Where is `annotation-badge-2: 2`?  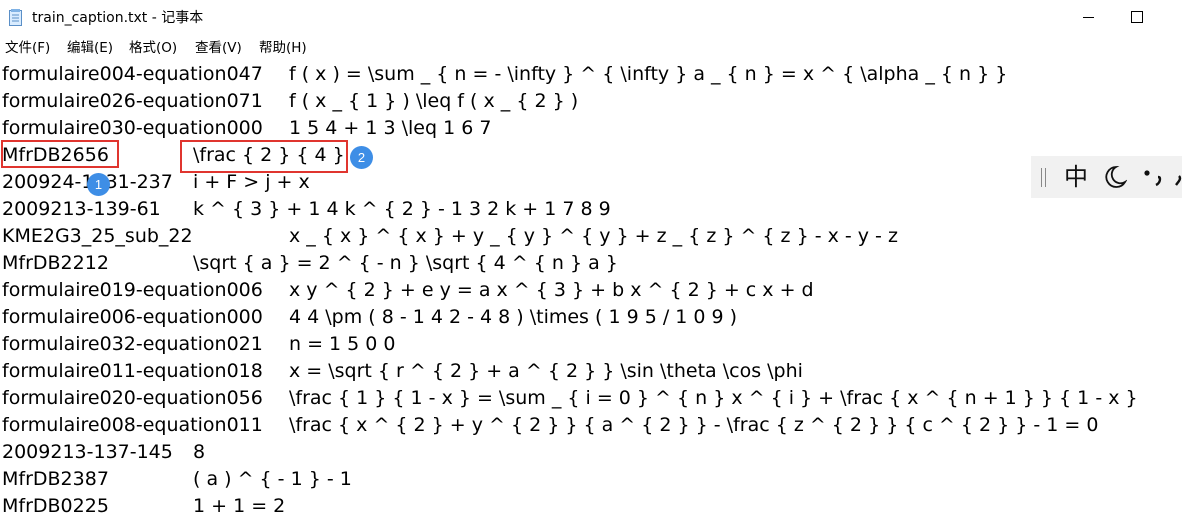 annotation-badge-2: 2 is located at coordinates (361, 157).